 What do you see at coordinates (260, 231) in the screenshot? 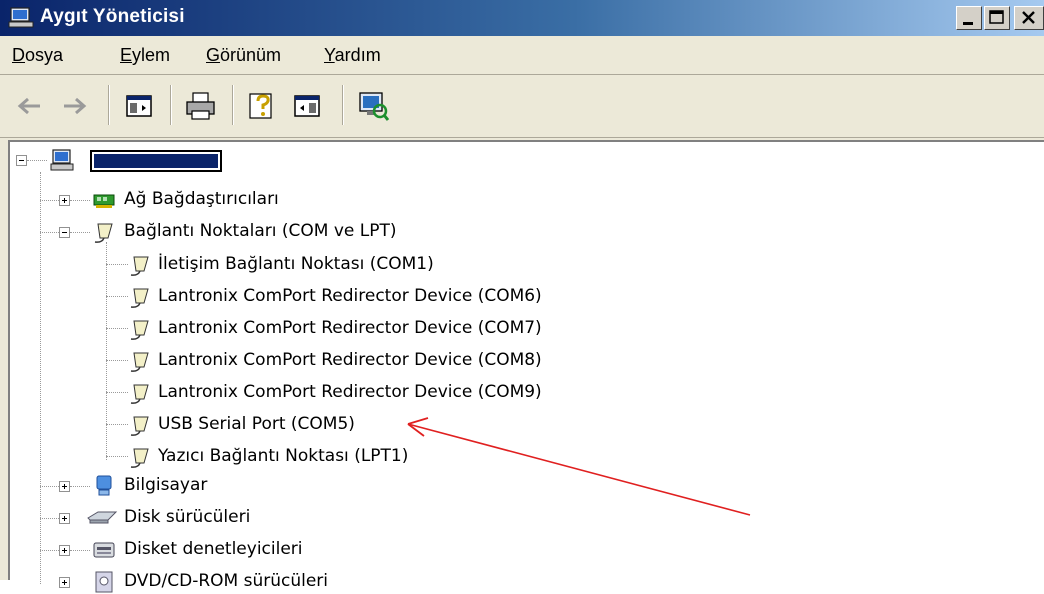
I see `category-ports: Bağlantı Noktaları (COM ve LPT)` at bounding box center [260, 231].